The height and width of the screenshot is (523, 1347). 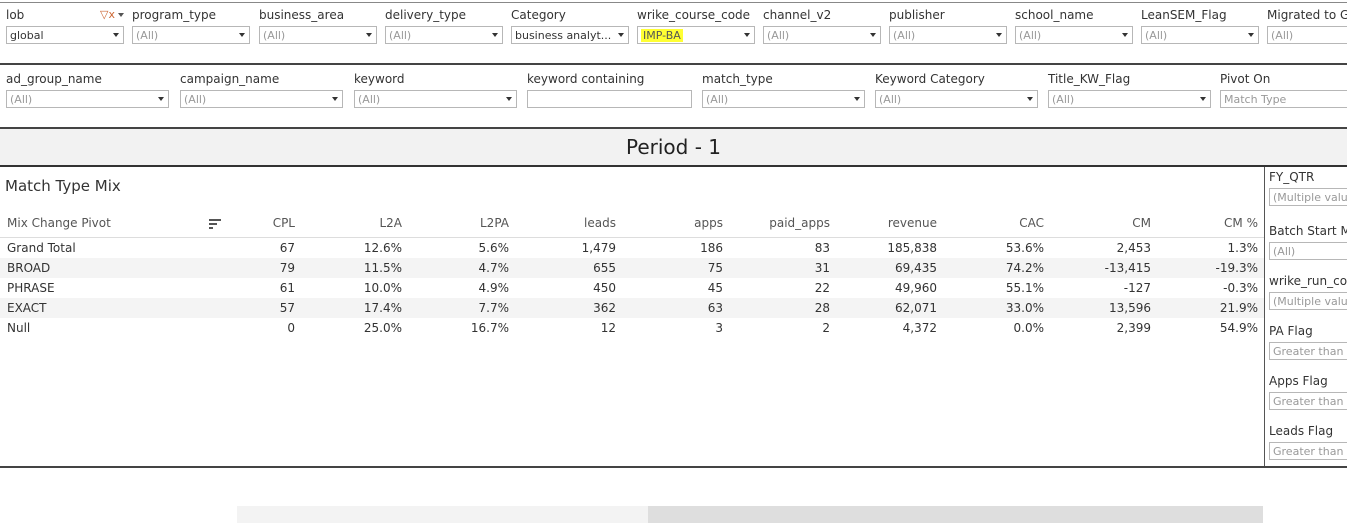 I want to click on filter-pivot-on: Pivot On Match Type, so click(x=1283, y=94).